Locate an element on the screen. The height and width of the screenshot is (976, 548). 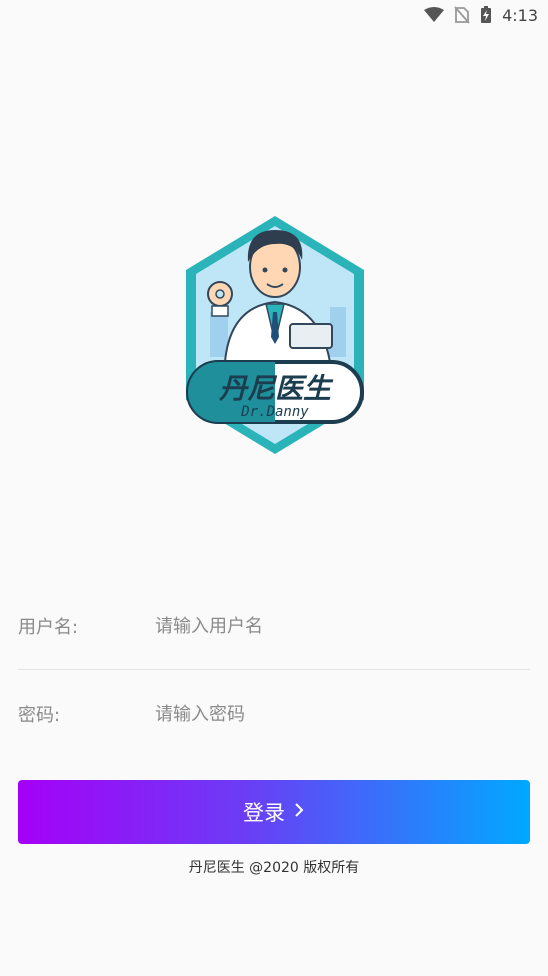
password-label: 密码: is located at coordinates (39, 715).